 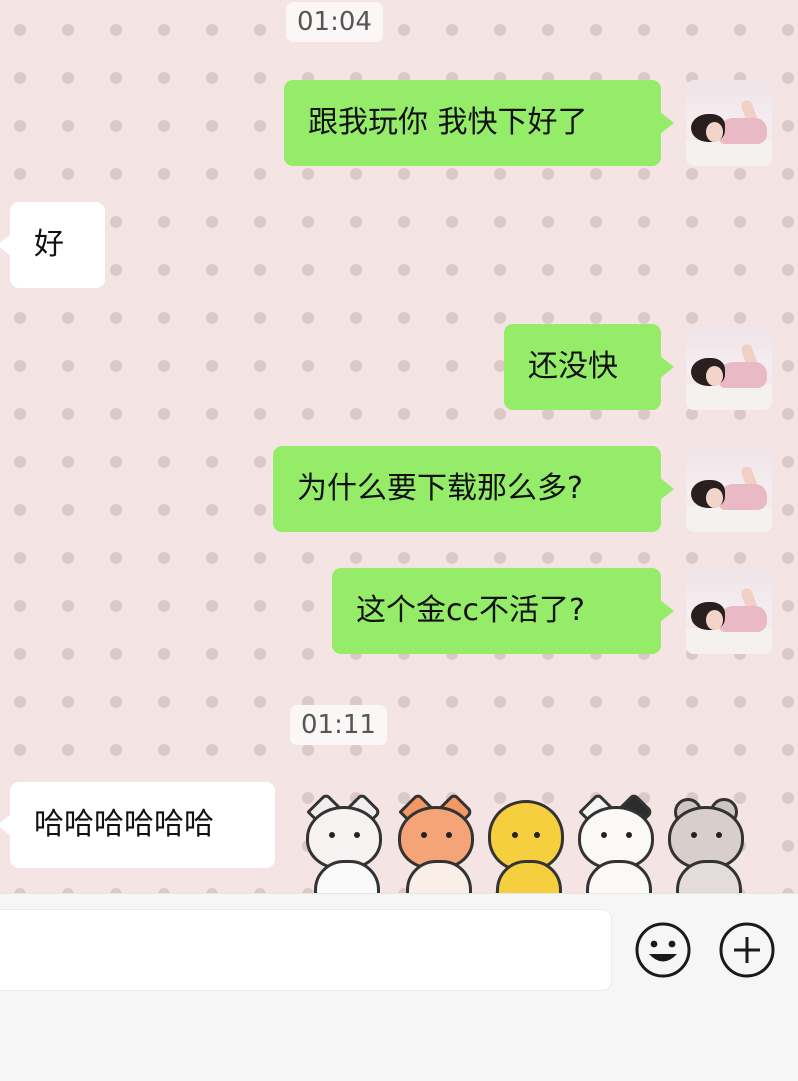 What do you see at coordinates (616, 842) in the screenshot?
I see `calico-cat-sticker-icon` at bounding box center [616, 842].